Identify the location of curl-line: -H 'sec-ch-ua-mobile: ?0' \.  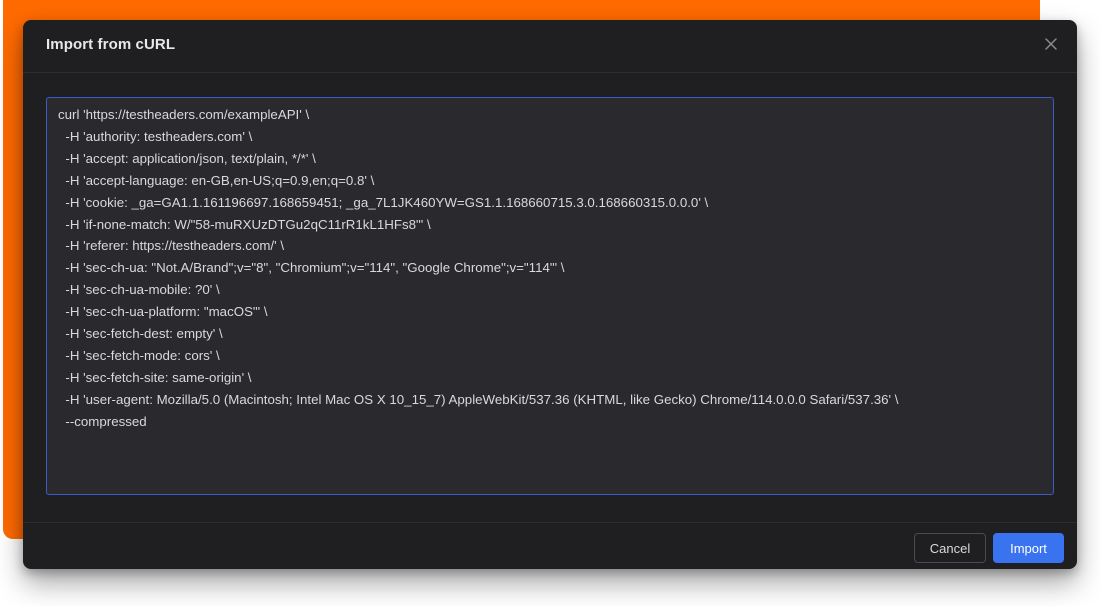
(139, 290).